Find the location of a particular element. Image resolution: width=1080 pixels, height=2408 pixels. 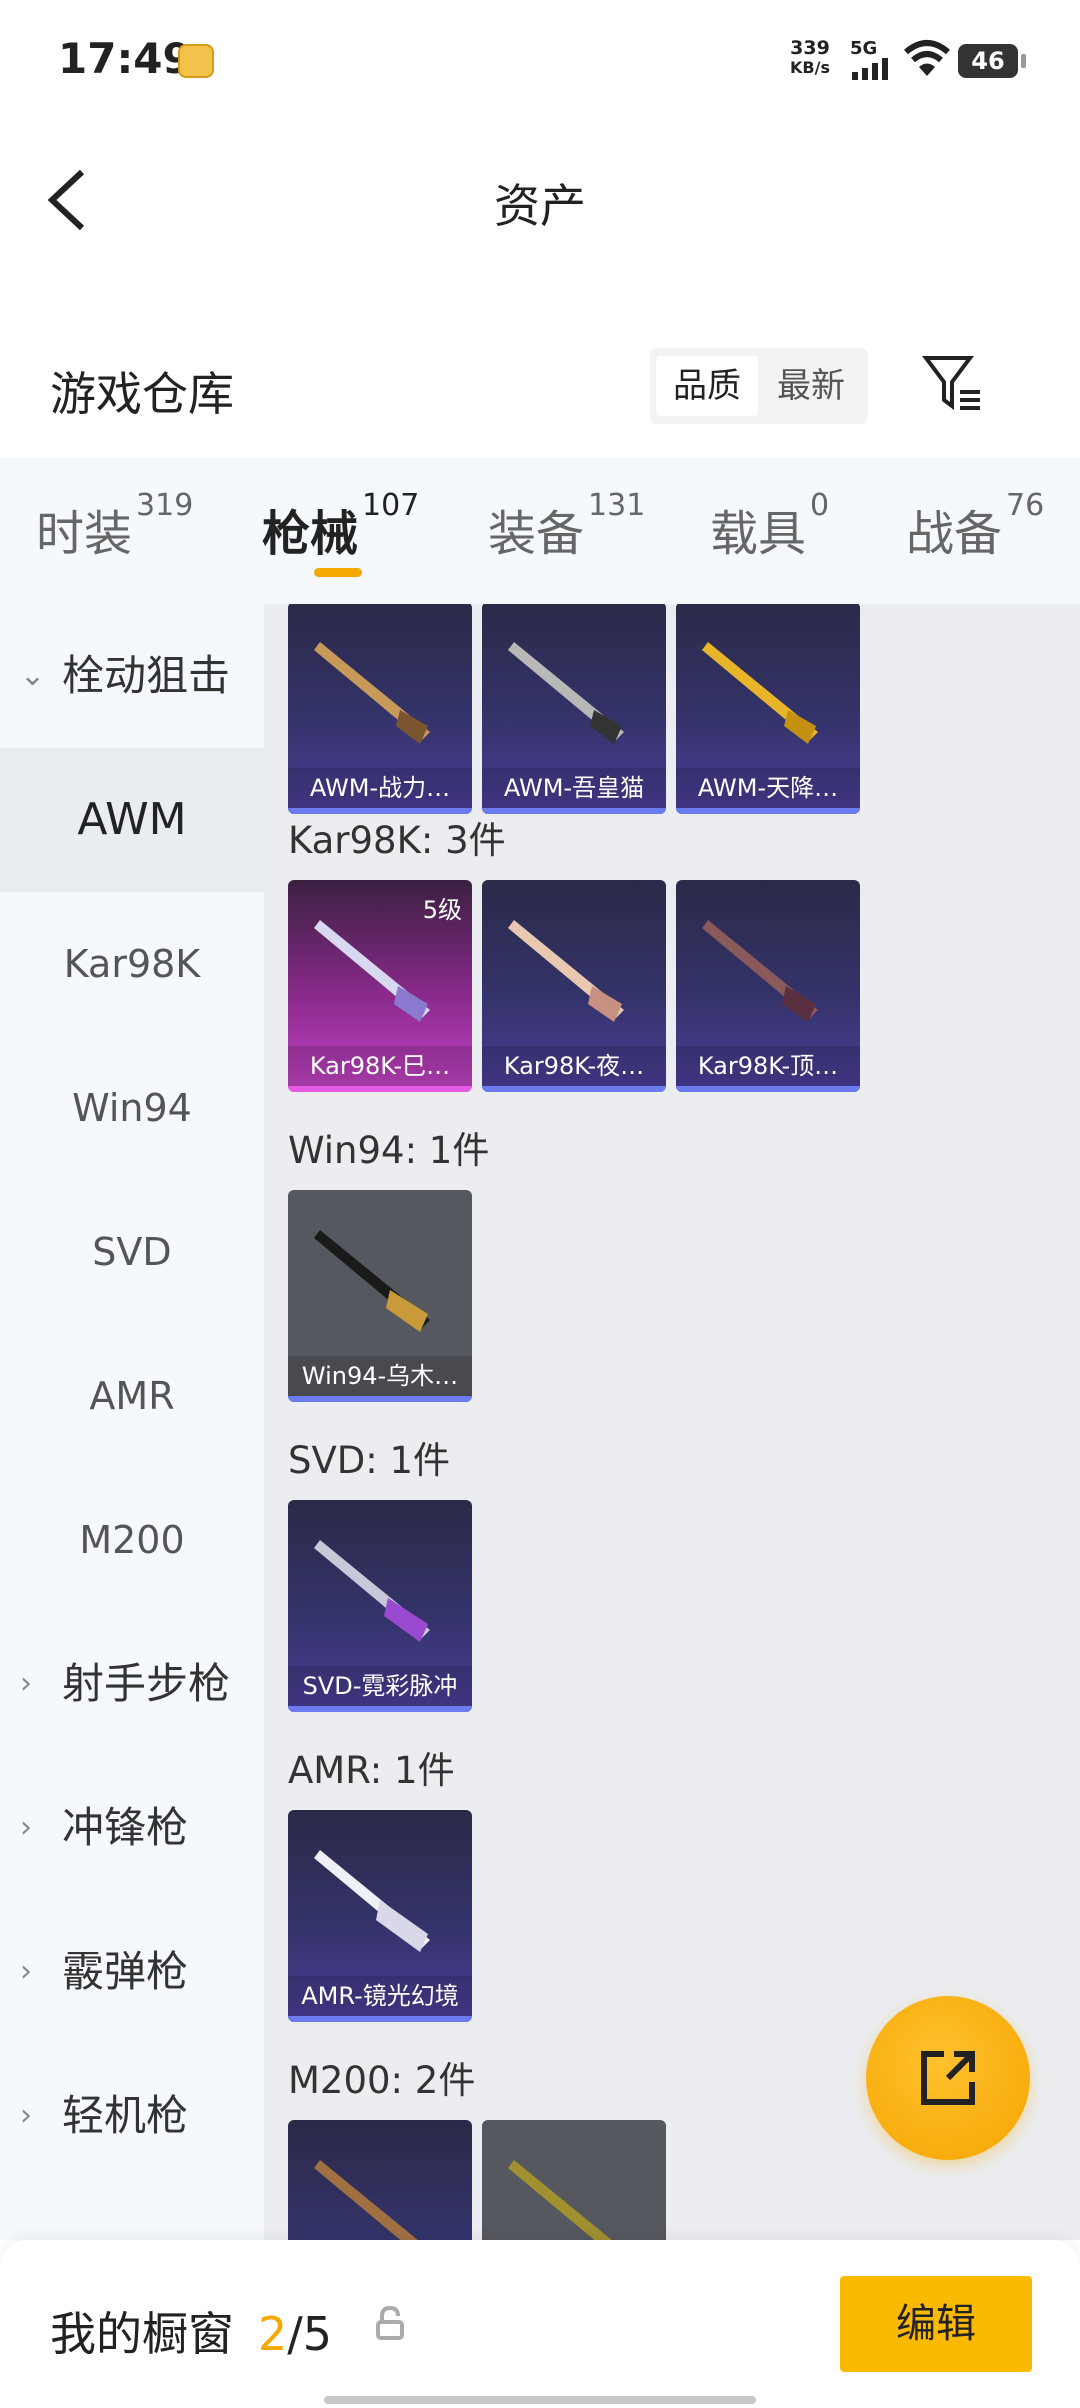

sort-quality-button: 品质 is located at coordinates (707, 386).